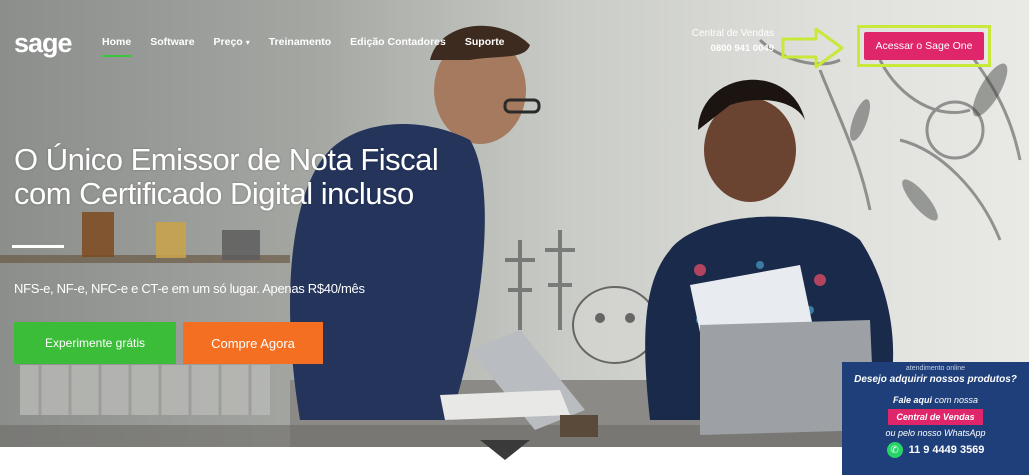 The image size is (1029, 475). What do you see at coordinates (935, 379) in the screenshot?
I see `chat-title: Desejo adquirir nossos produtos?` at bounding box center [935, 379].